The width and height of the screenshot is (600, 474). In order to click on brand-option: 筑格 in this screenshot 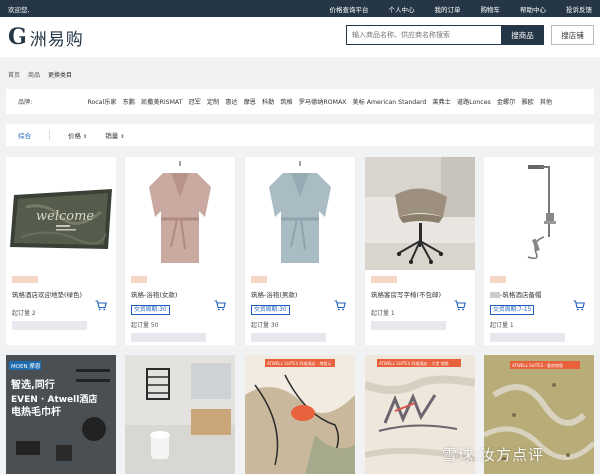, I will do `click(286, 101)`.